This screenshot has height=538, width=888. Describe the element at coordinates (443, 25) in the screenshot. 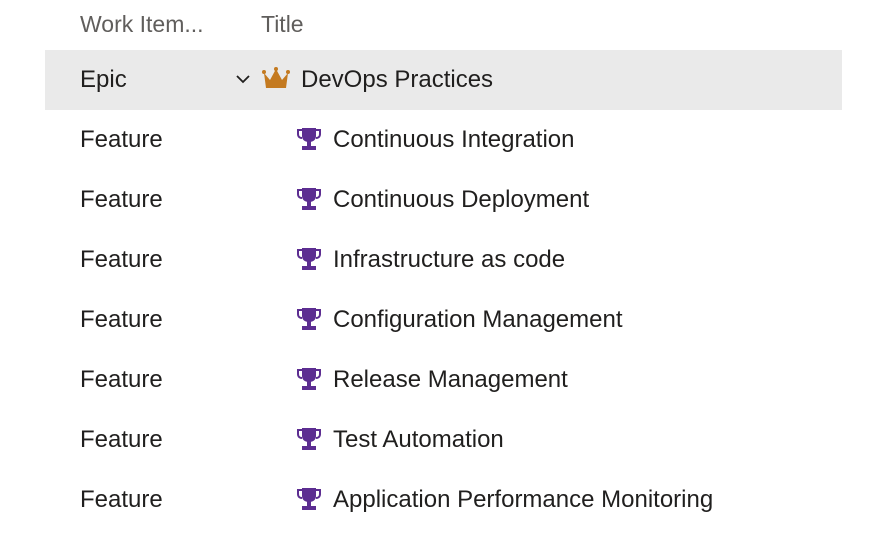

I see `grid-header: Work Item... Title` at that location.